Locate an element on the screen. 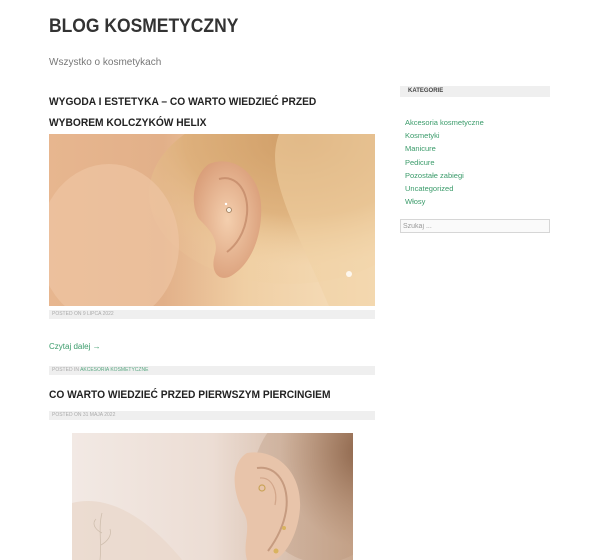 The height and width of the screenshot is (560, 600). category-link-kosmetyki: Kosmetyki is located at coordinates (422, 135).